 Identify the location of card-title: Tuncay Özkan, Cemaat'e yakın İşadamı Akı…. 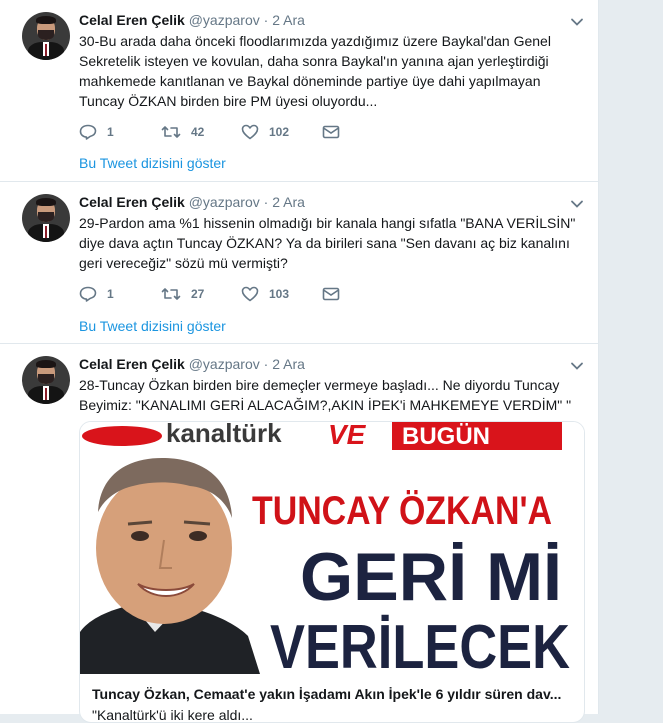
(332, 694).